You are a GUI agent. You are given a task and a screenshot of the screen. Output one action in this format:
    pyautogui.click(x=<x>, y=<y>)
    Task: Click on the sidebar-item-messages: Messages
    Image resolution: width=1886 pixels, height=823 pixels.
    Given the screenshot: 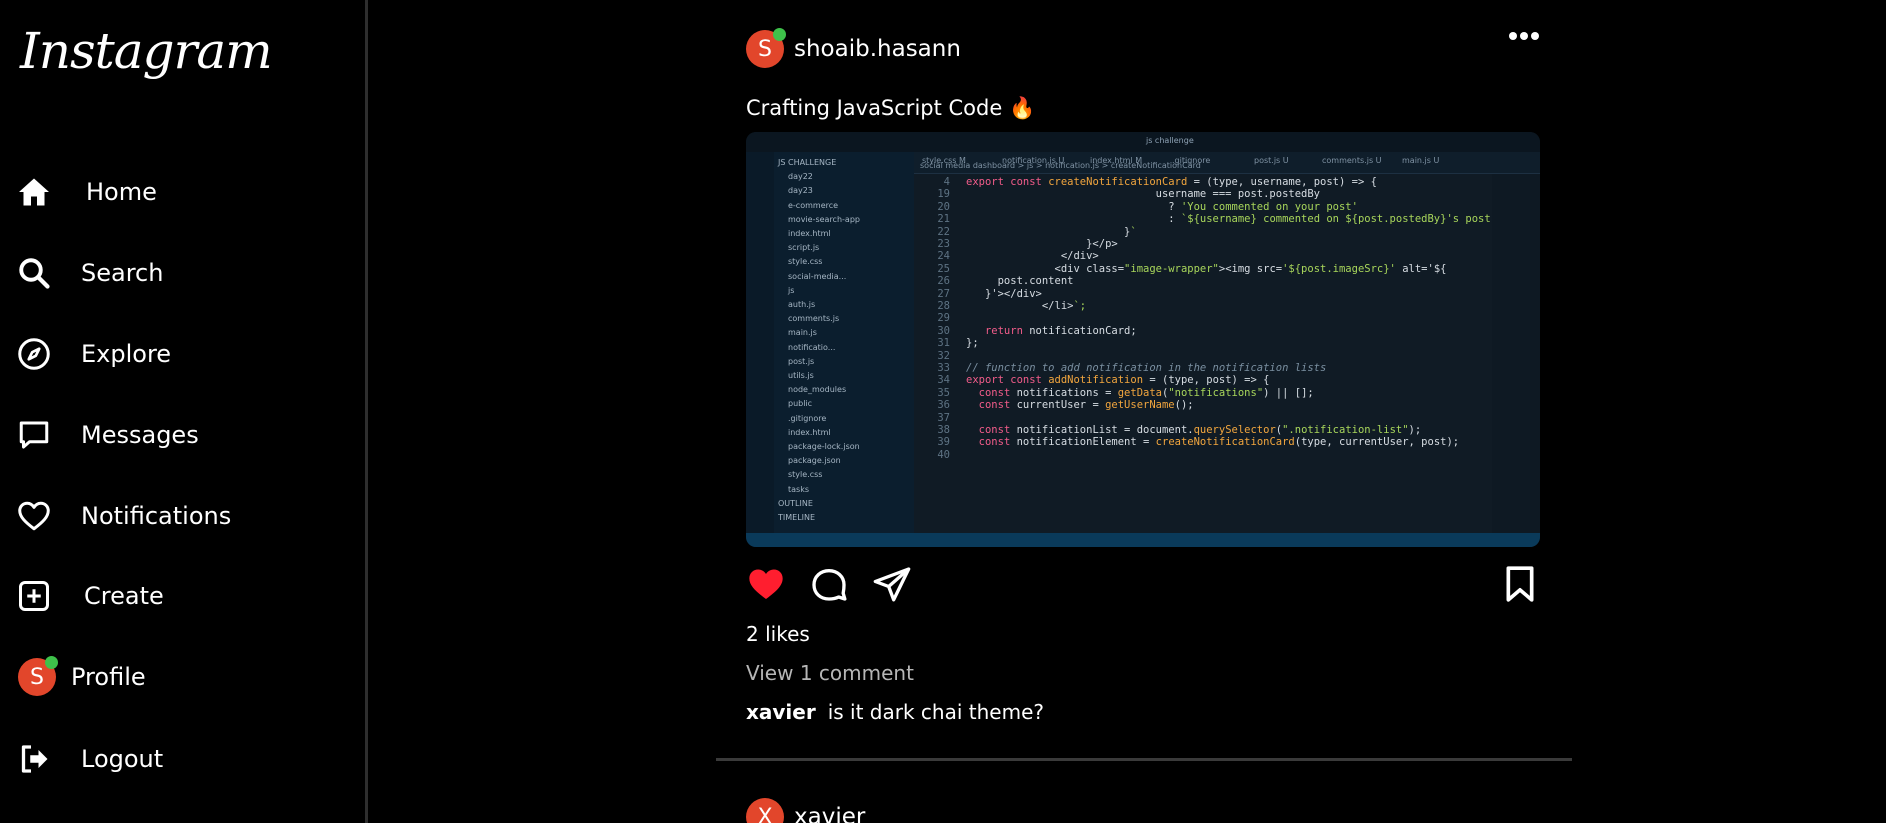 What is the action you would take?
    pyautogui.click(x=107, y=435)
    